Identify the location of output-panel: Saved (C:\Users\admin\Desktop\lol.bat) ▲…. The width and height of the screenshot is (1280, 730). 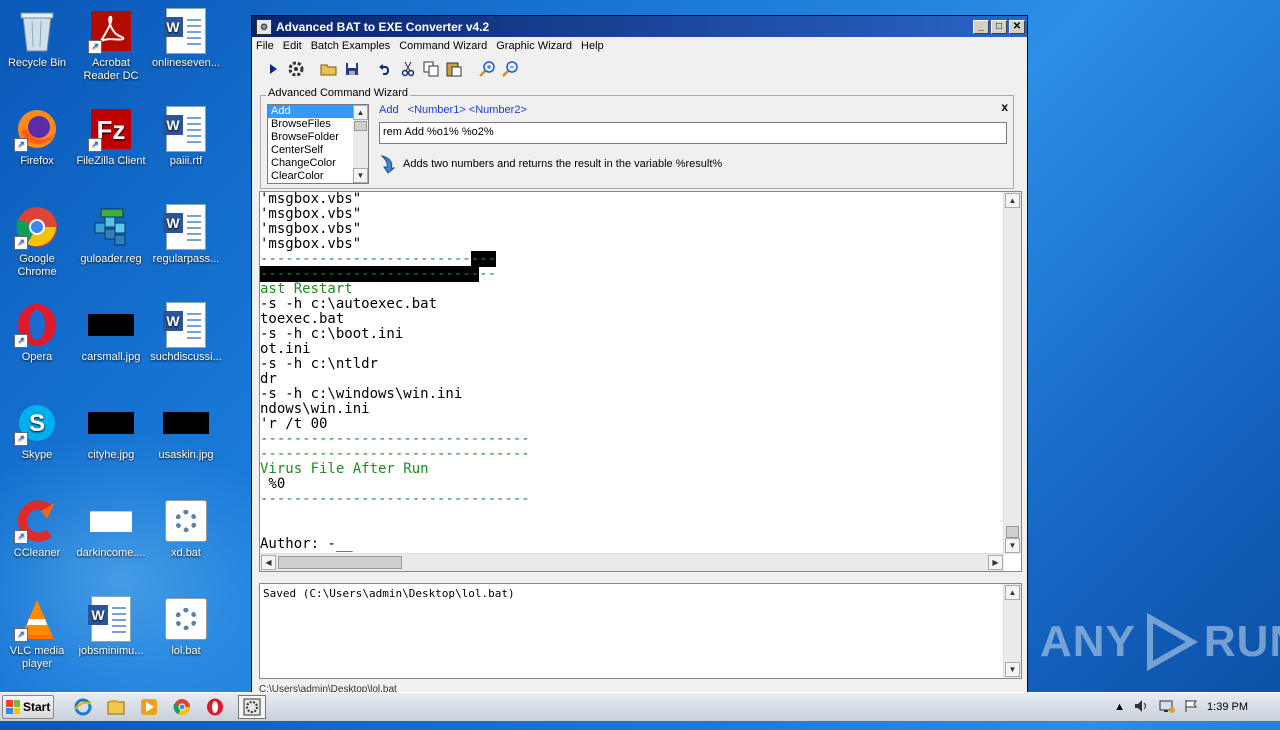
(640, 631).